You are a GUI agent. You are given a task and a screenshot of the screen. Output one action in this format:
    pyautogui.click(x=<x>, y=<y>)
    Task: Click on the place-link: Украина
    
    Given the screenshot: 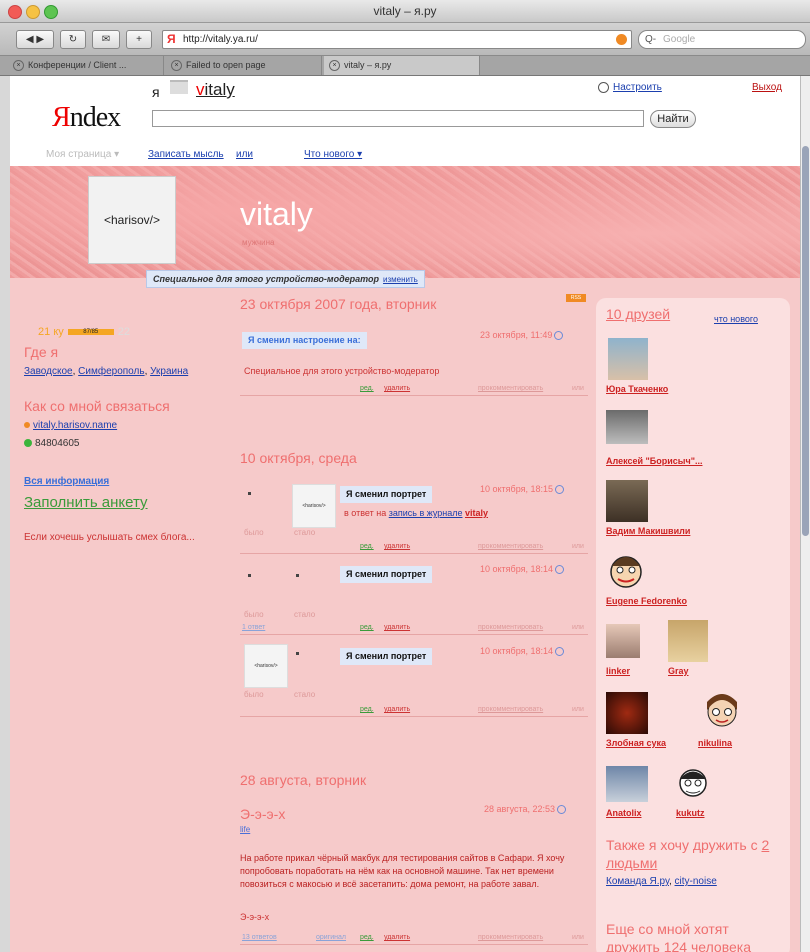 What is the action you would take?
    pyautogui.click(x=169, y=371)
    